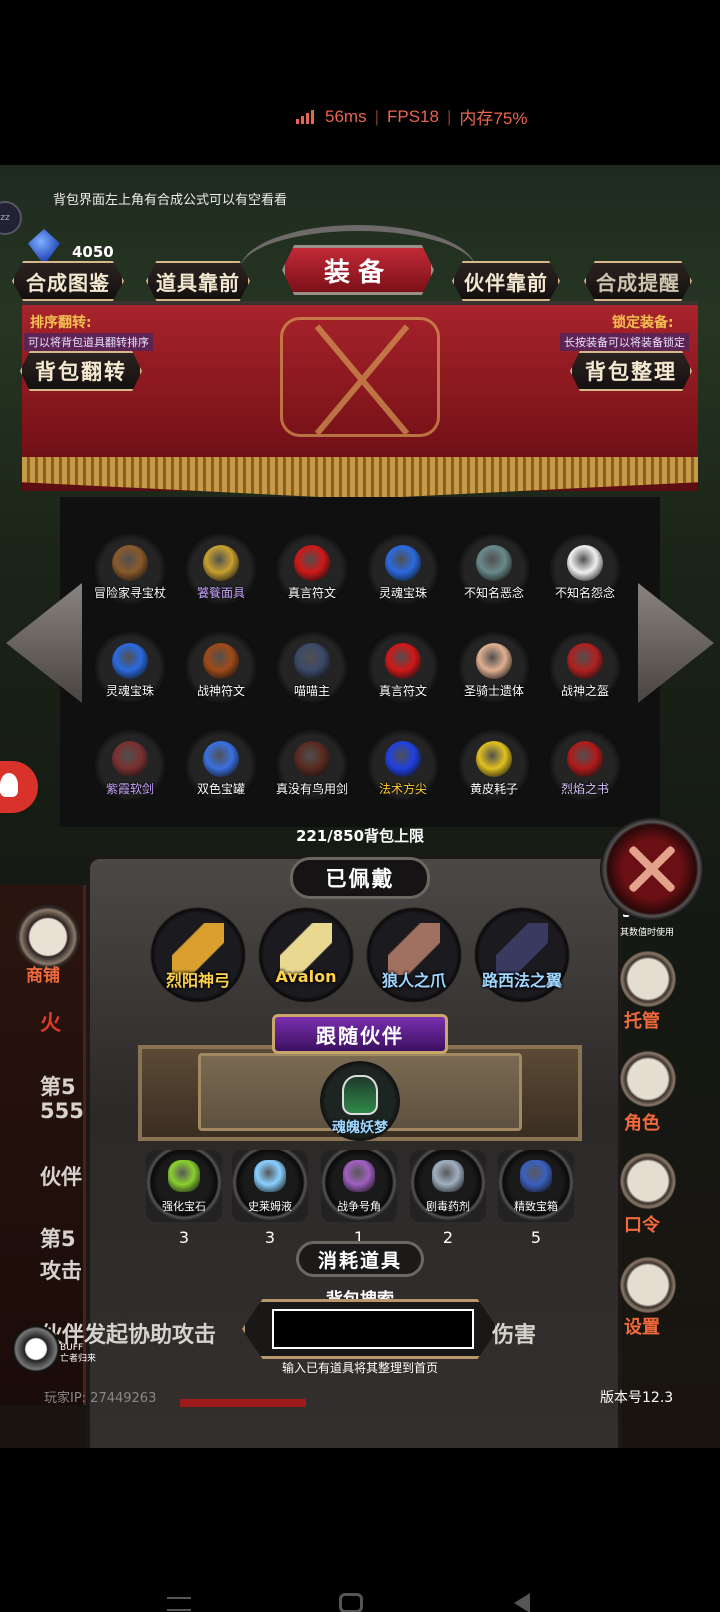 This screenshot has height=1612, width=720. Describe the element at coordinates (522, 1602) in the screenshot. I see `back-icon` at that location.